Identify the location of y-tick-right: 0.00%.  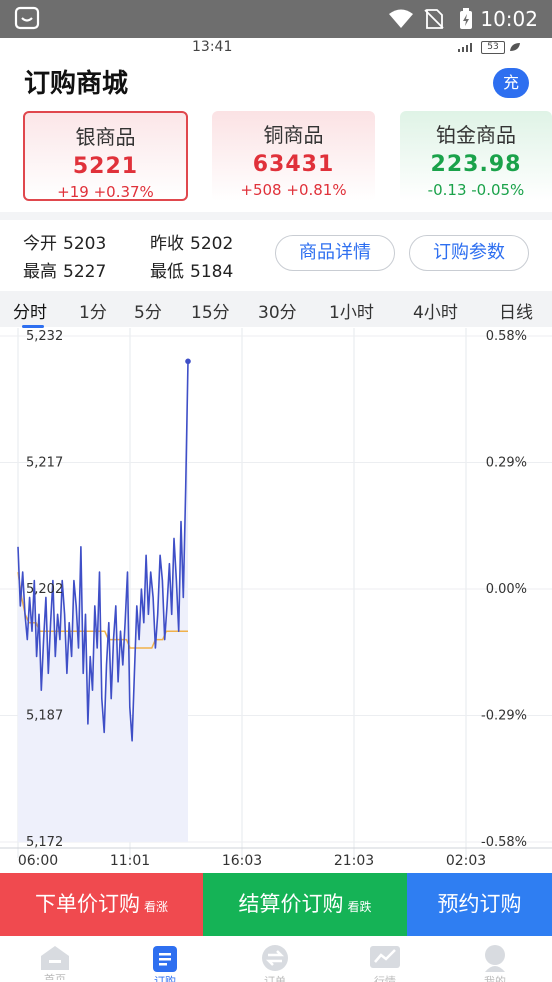
(506, 589).